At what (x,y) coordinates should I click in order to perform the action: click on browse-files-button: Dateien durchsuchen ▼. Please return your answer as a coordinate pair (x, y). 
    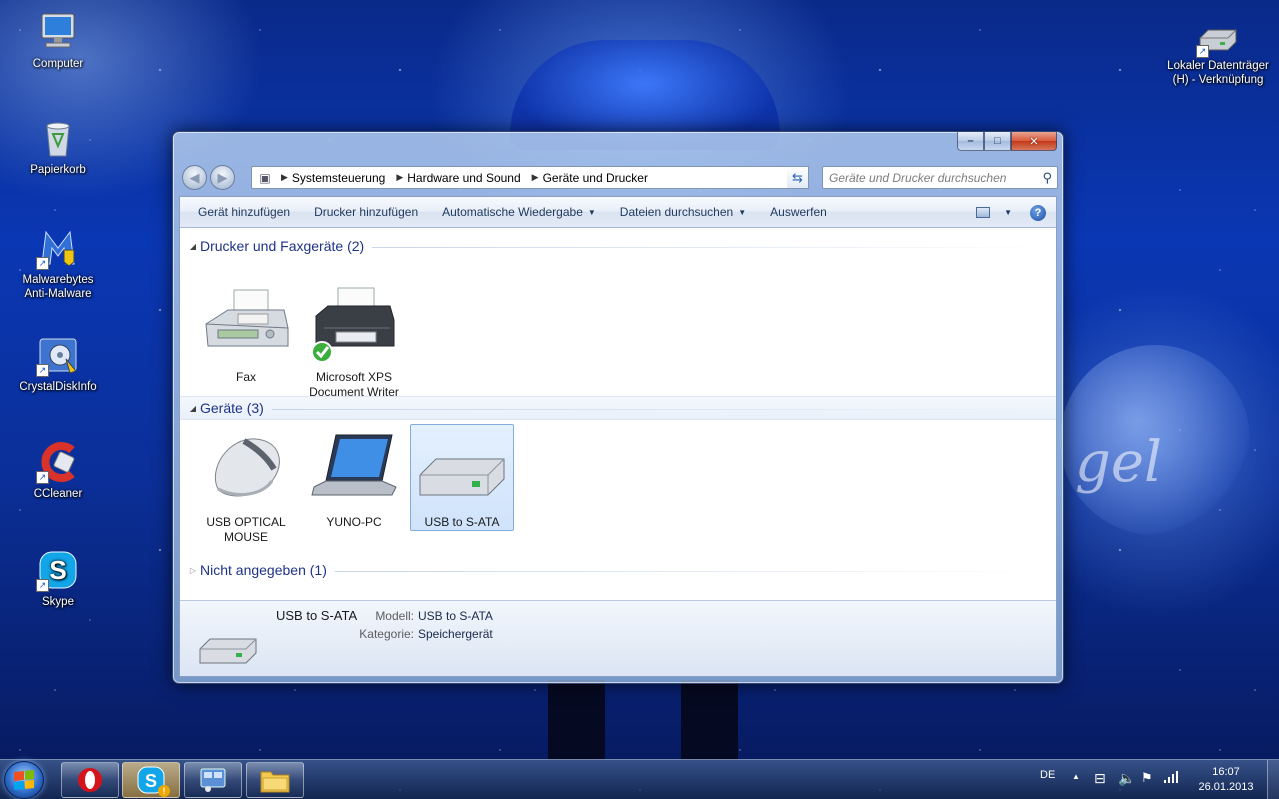
    Looking at the image, I should click on (683, 212).